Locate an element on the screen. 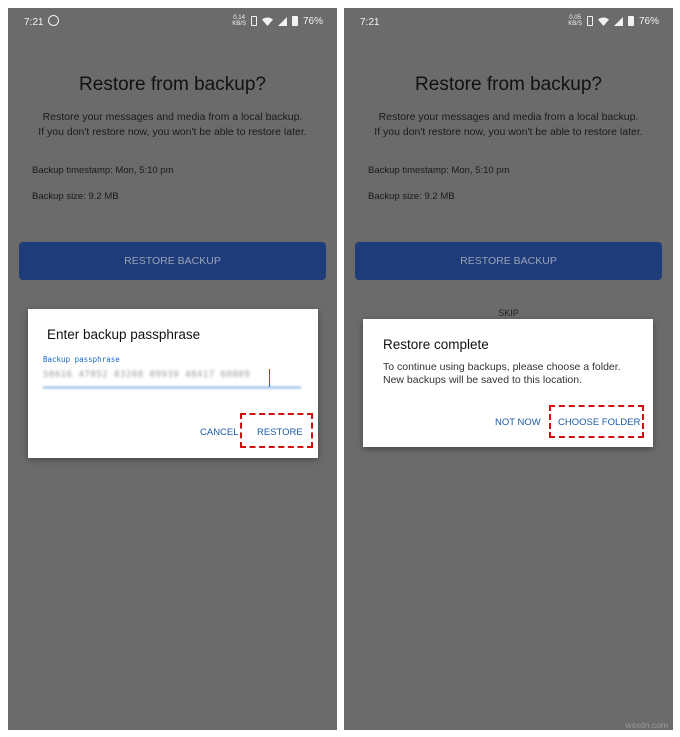 The image size is (680, 737). passphrase-input: 50616 47052 83208 09939 48417 60809 is located at coordinates (172, 379).